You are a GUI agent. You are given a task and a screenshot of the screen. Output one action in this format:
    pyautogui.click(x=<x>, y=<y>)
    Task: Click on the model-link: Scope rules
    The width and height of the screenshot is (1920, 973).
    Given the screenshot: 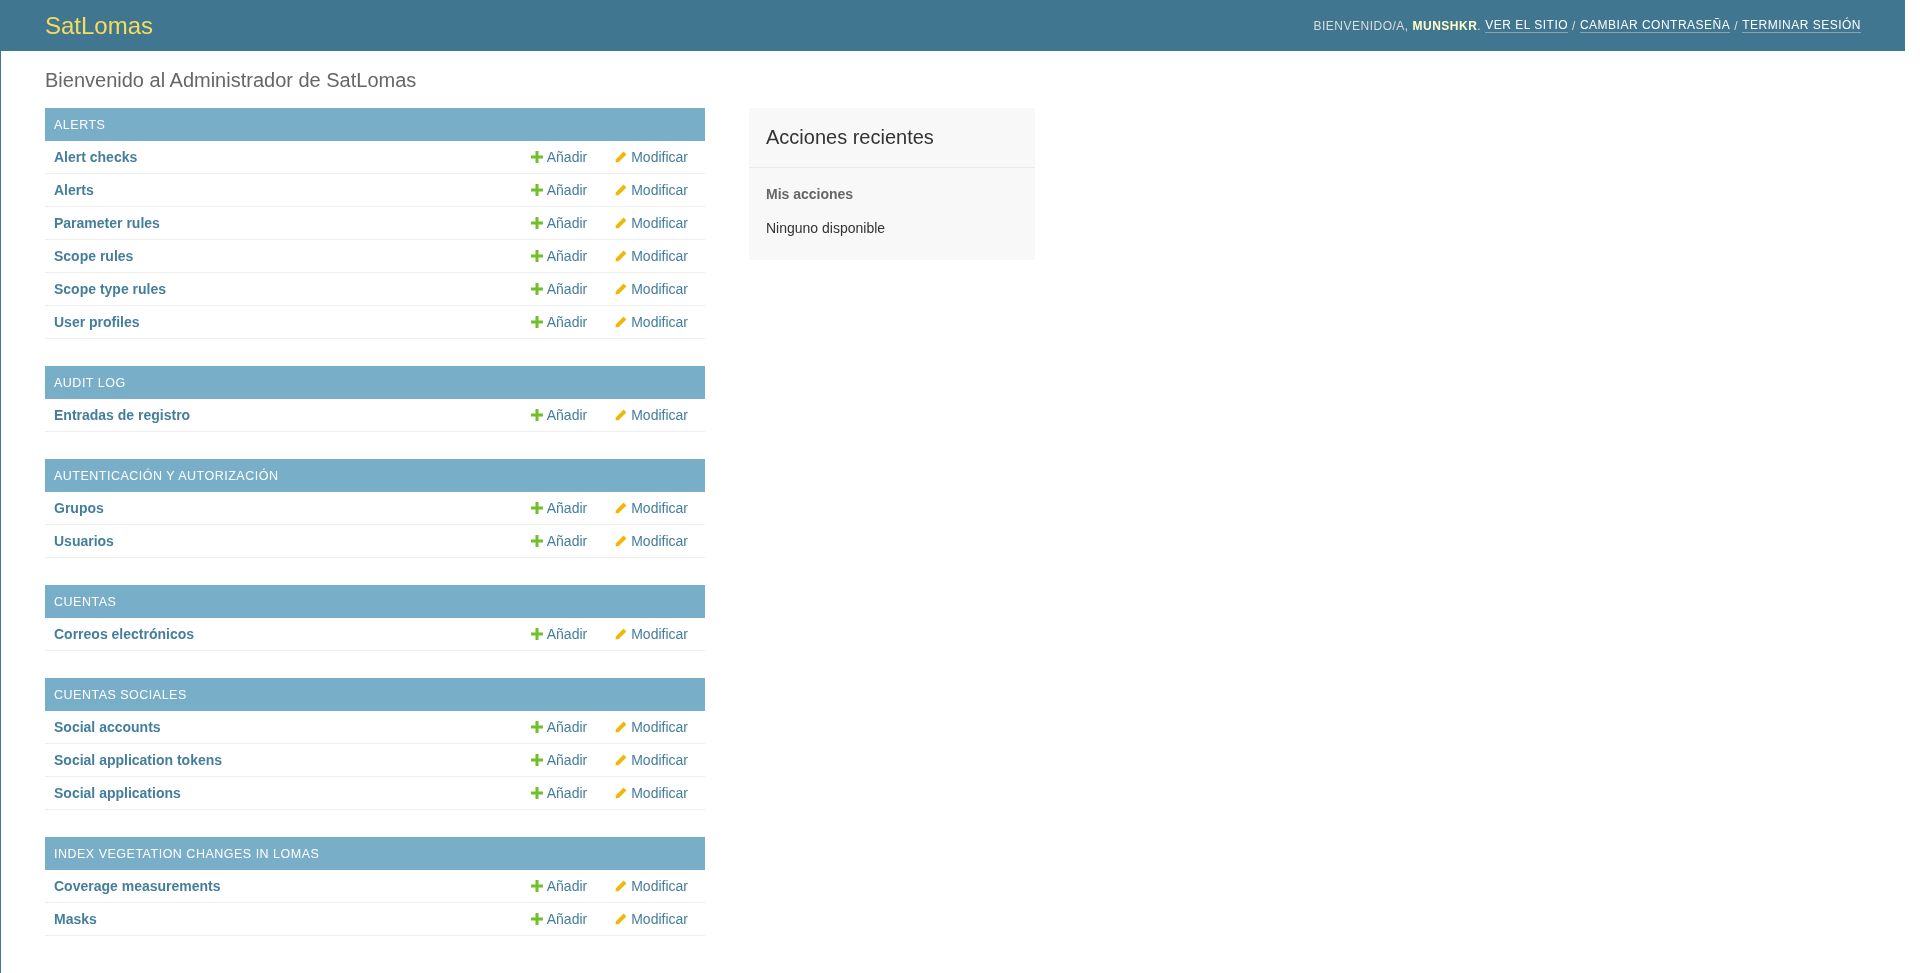 What is the action you would take?
    pyautogui.click(x=292, y=256)
    